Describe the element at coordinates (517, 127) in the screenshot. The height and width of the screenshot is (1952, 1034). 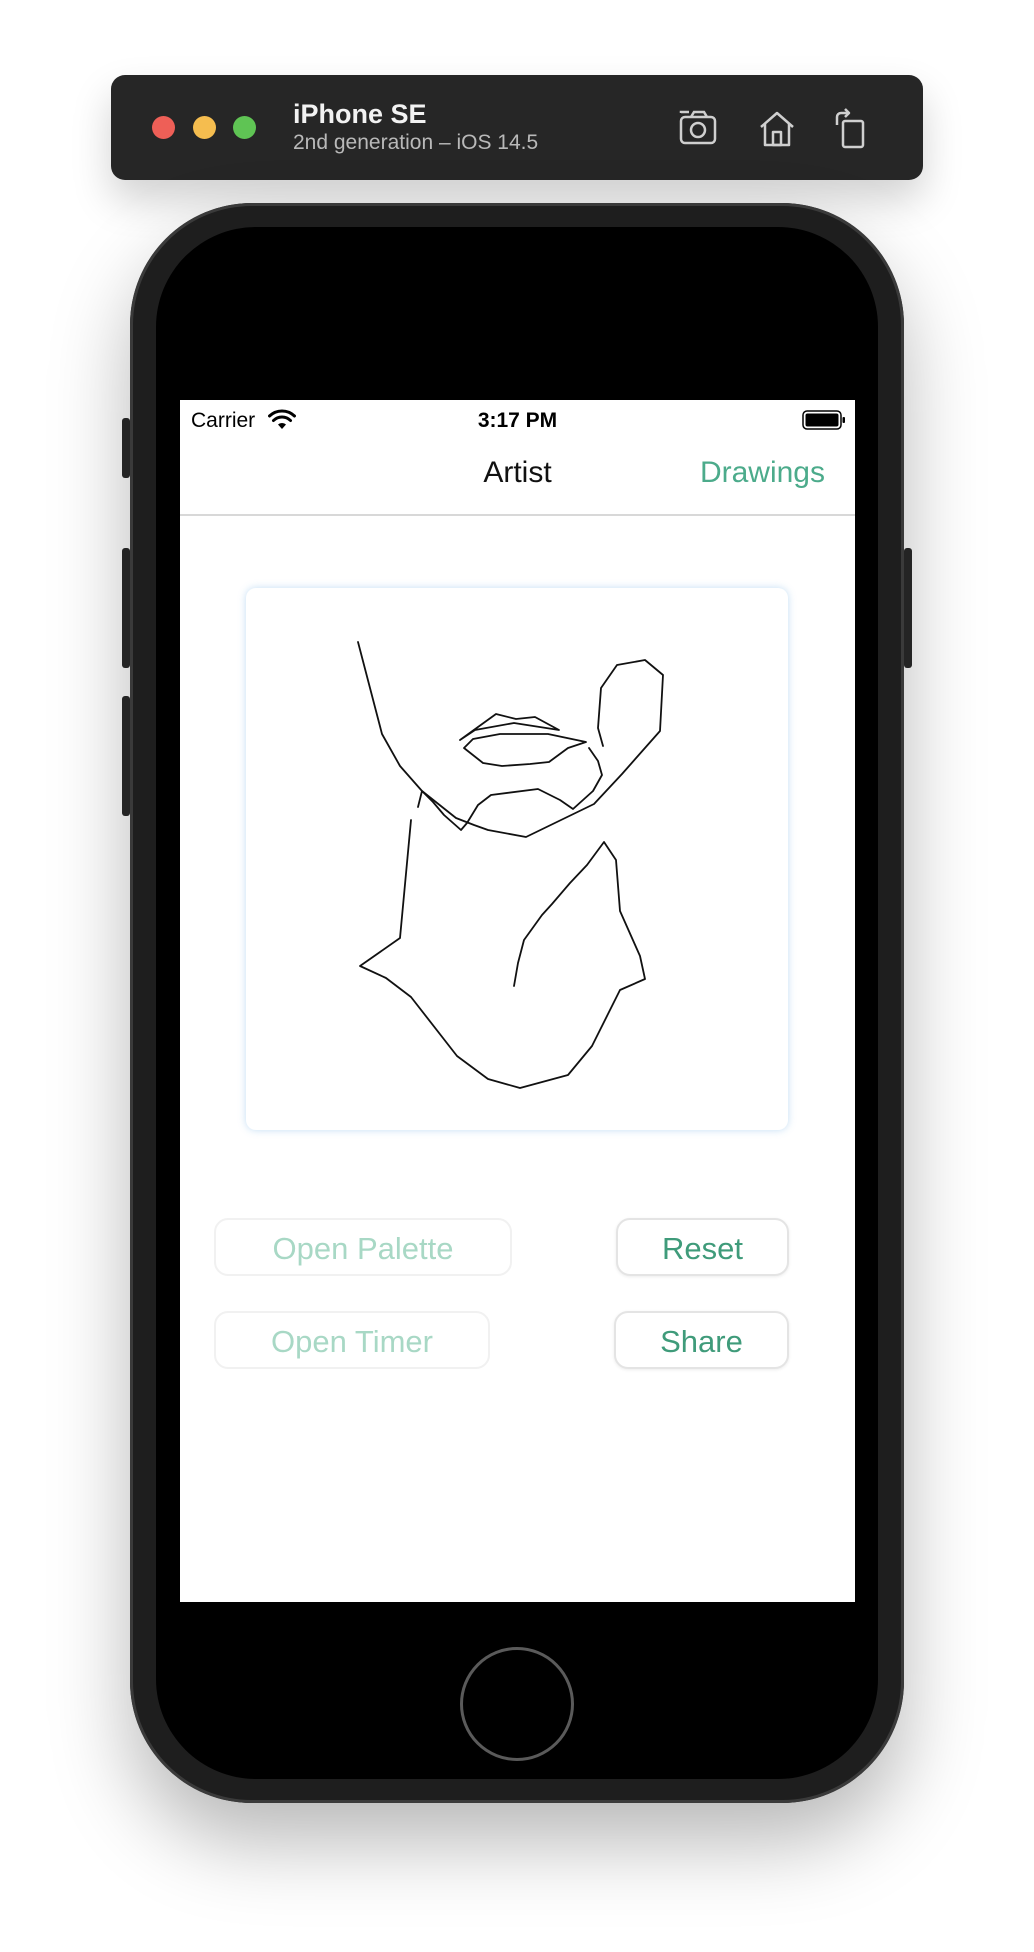
I see `simulator-title-bar: iPhone SE 2nd generation – iOS 14.5` at that location.